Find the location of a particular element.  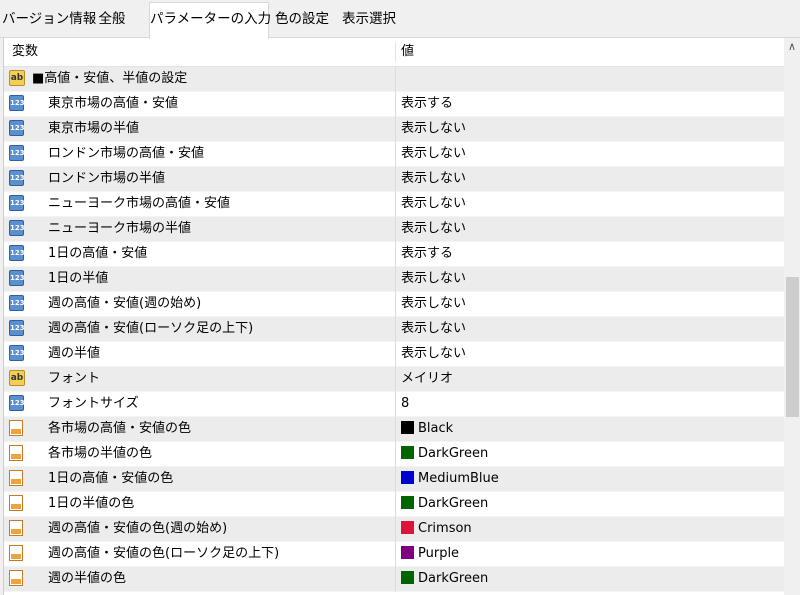

parameter-name: 週の高値・安値(ローソク足の上下) is located at coordinates (151, 328).